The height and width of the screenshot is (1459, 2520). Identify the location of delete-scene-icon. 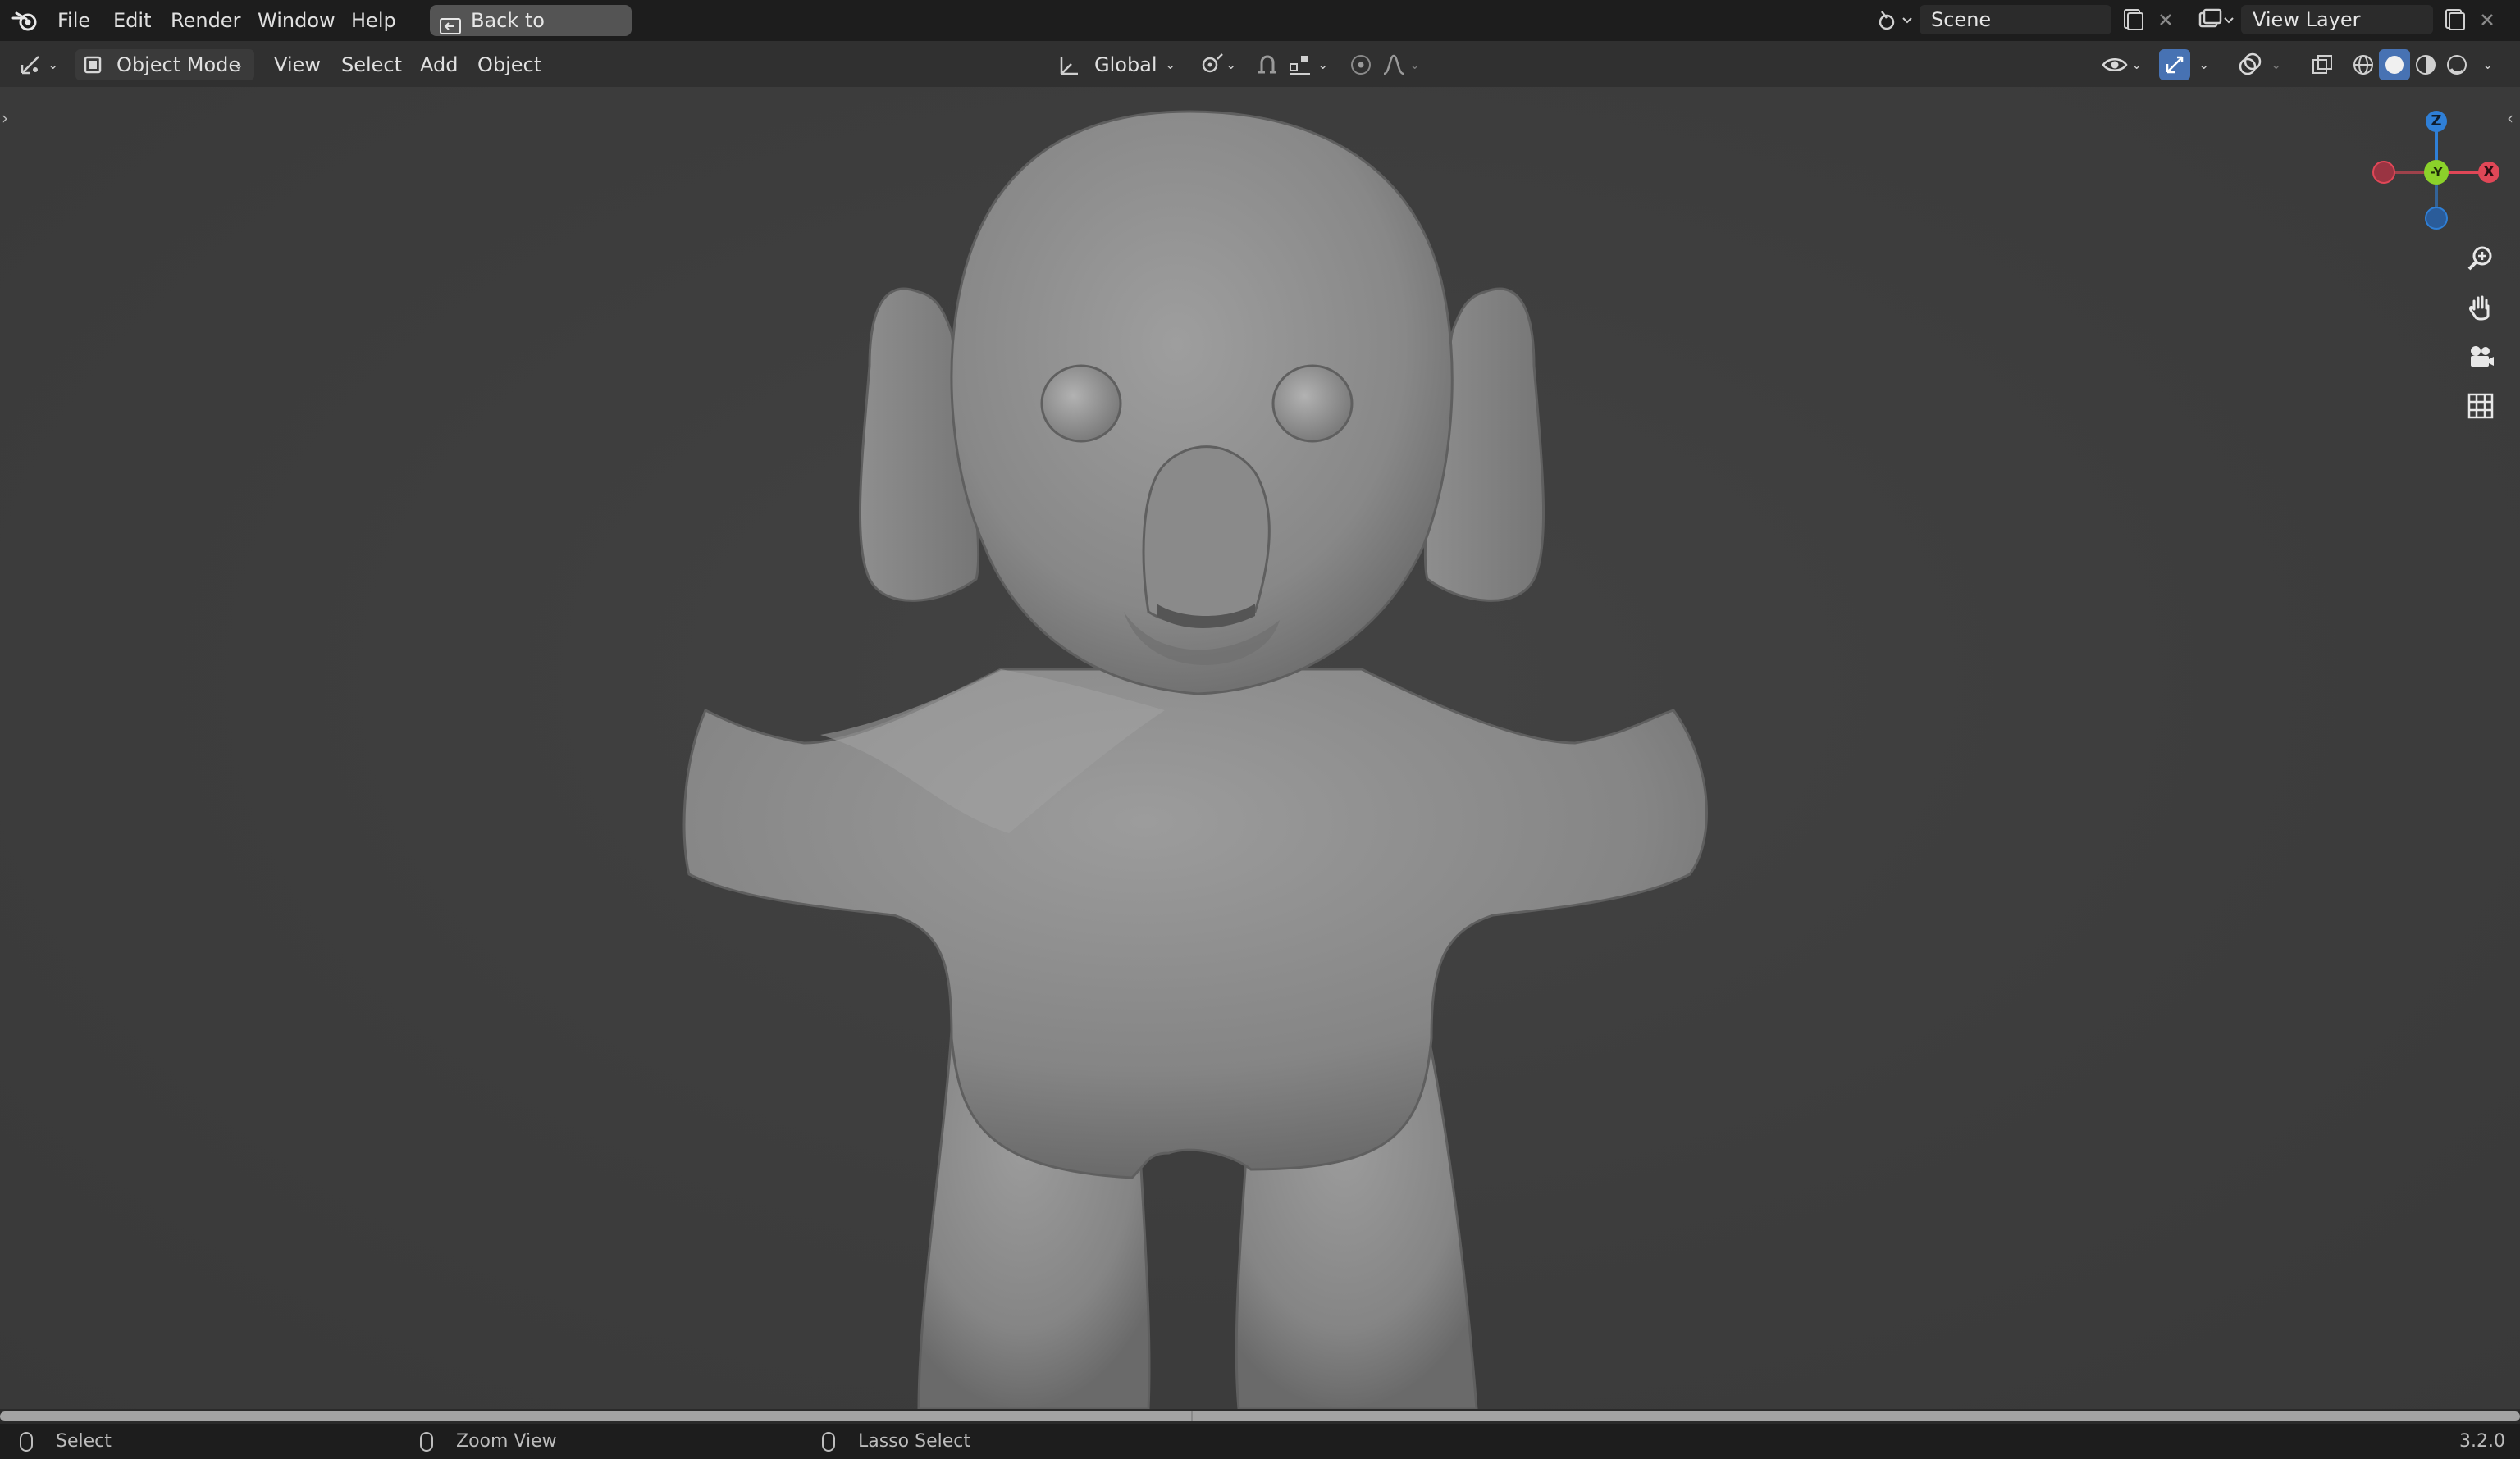
(2166, 19).